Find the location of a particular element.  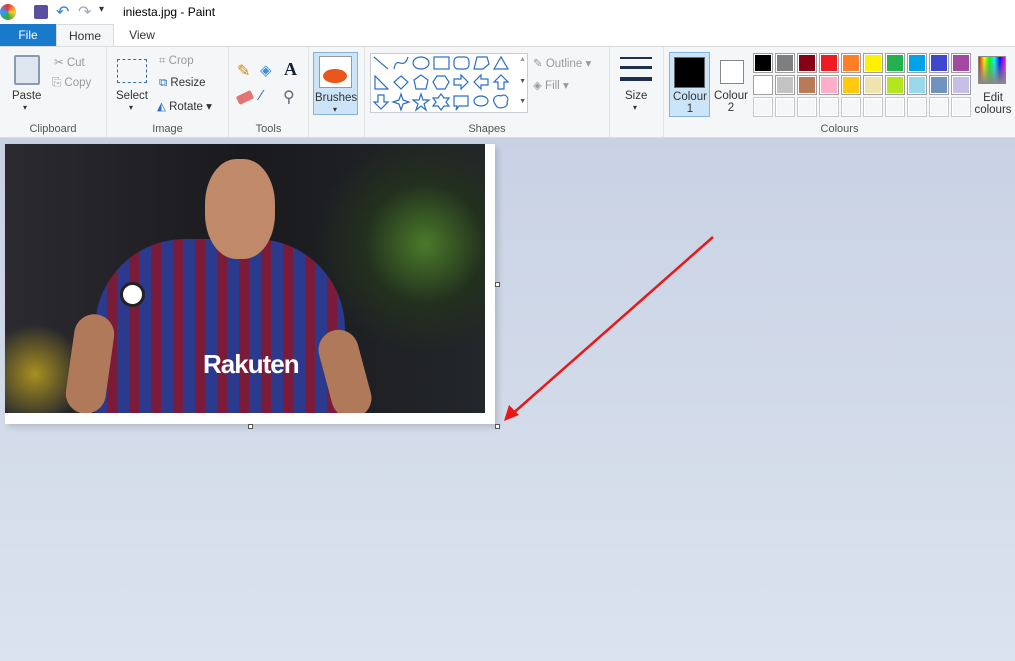

shape-curve is located at coordinates (401, 63).